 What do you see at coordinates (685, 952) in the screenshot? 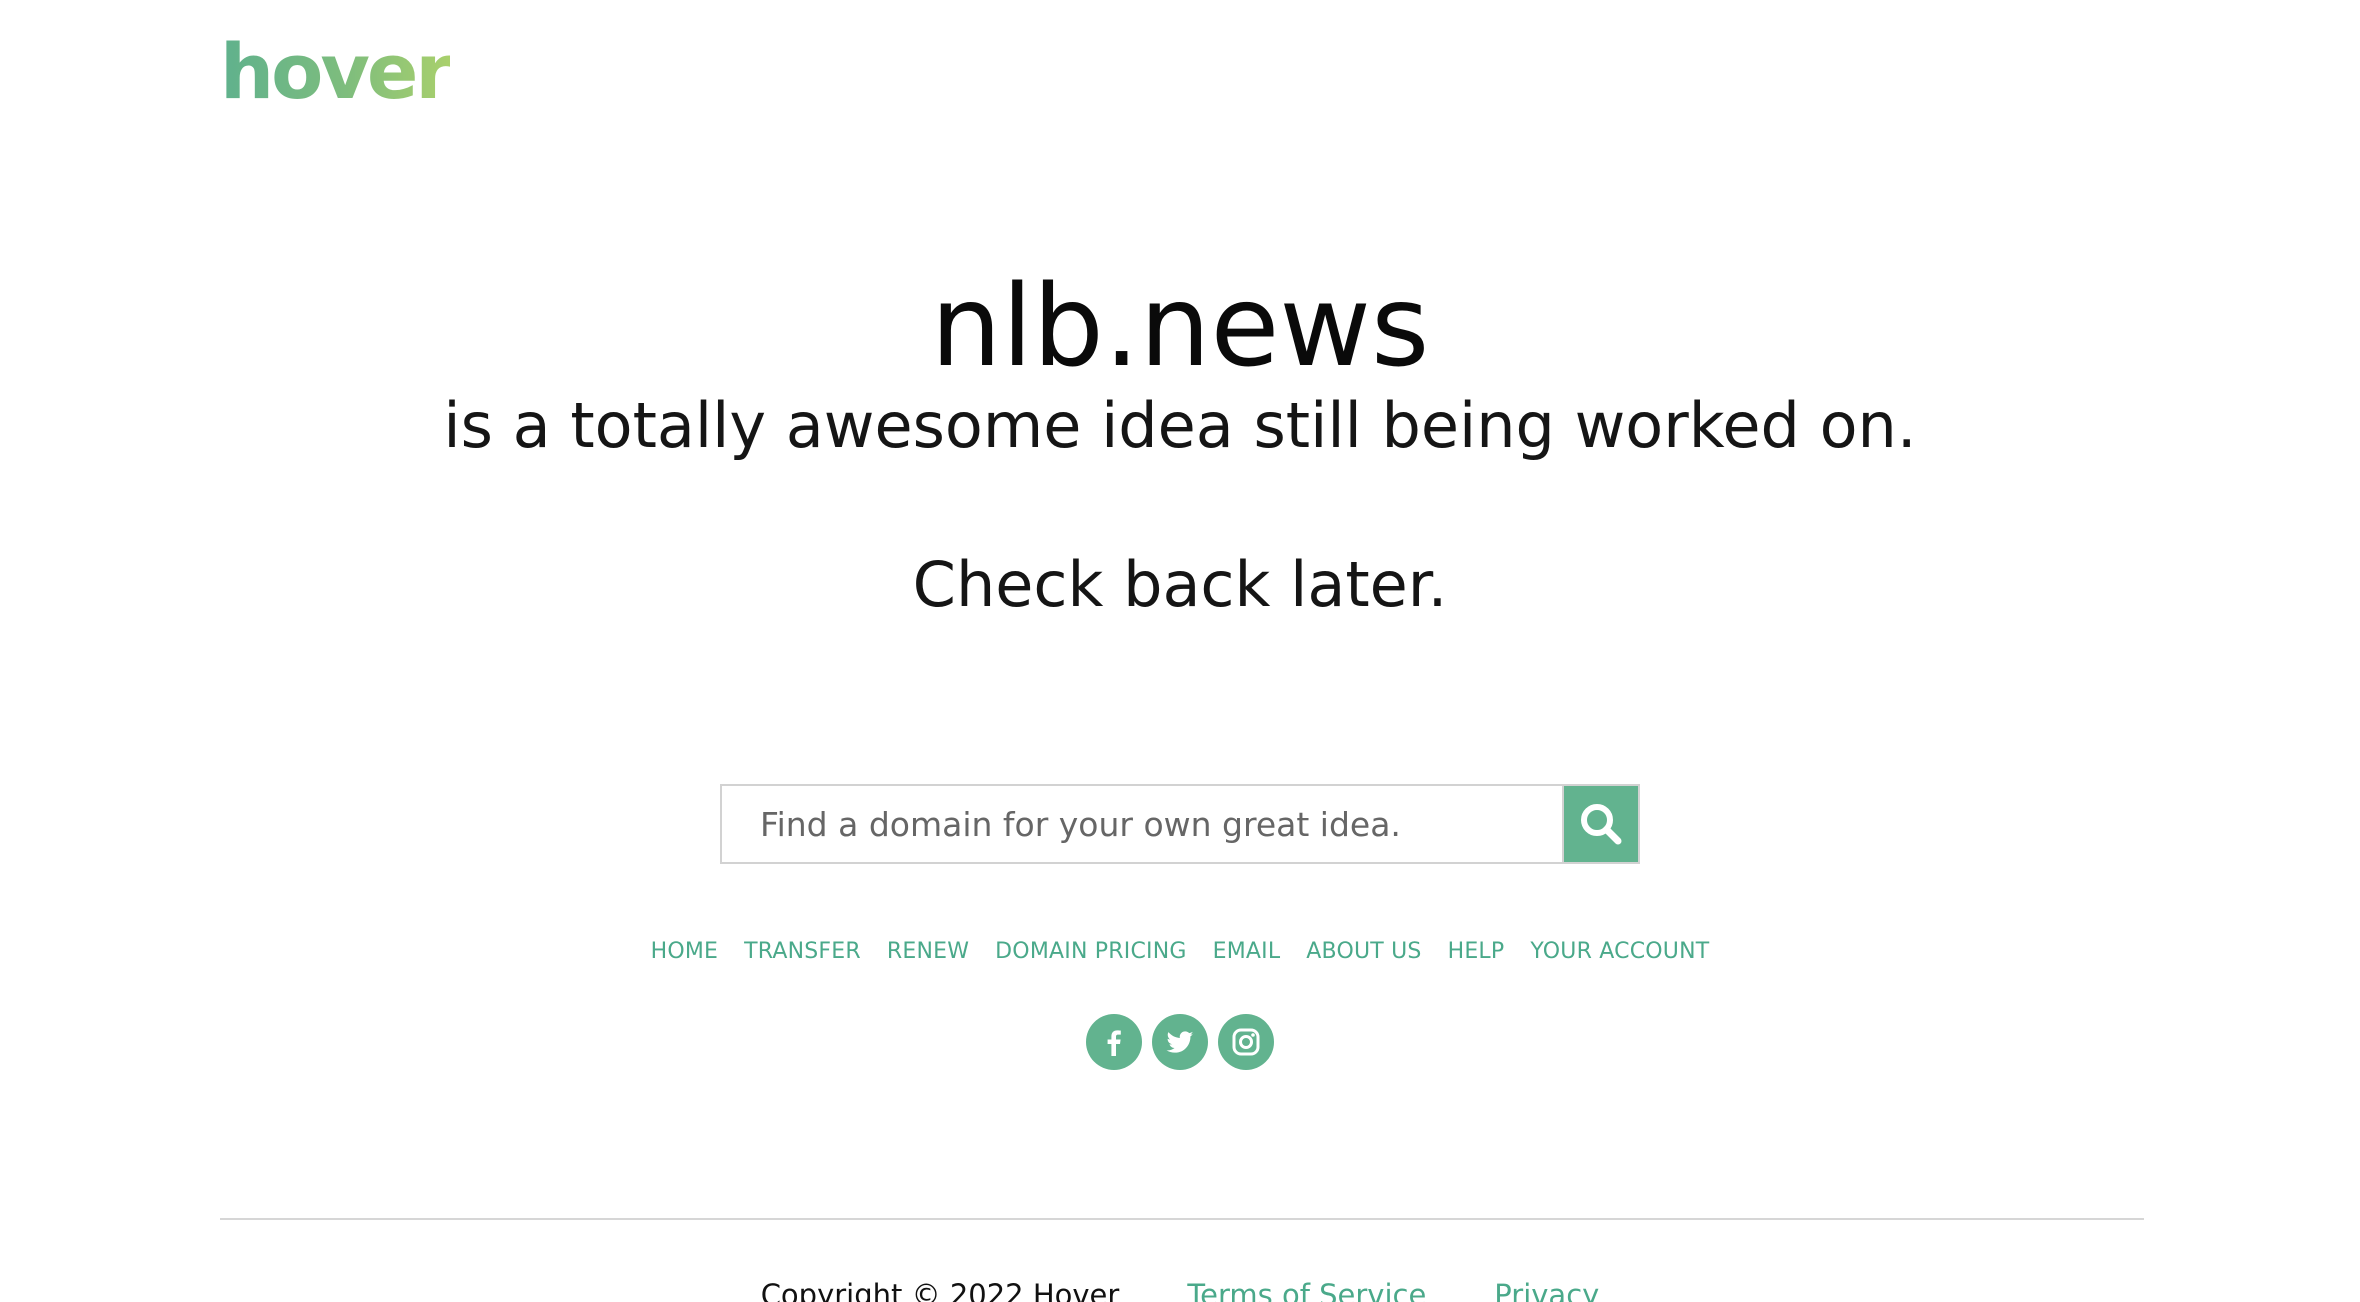
I see `nav-home: HOME` at bounding box center [685, 952].